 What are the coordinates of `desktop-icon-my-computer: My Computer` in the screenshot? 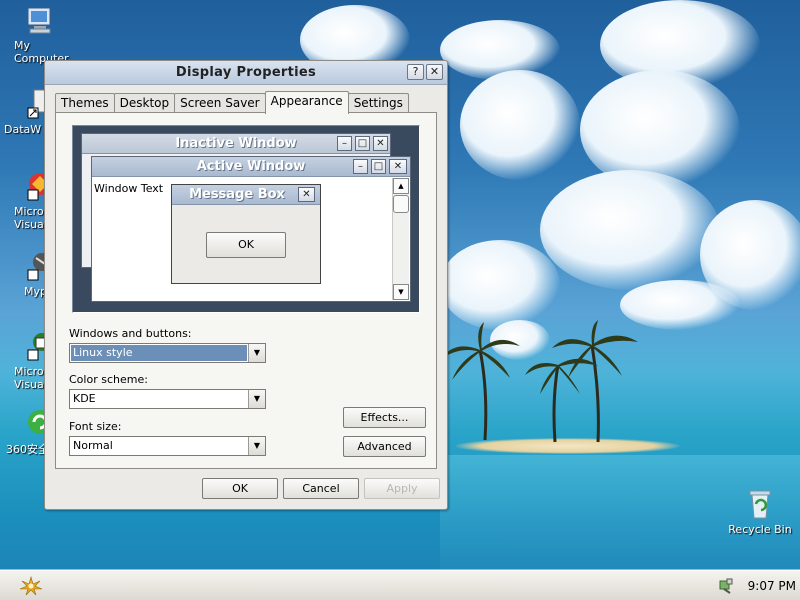 It's located at (39, 34).